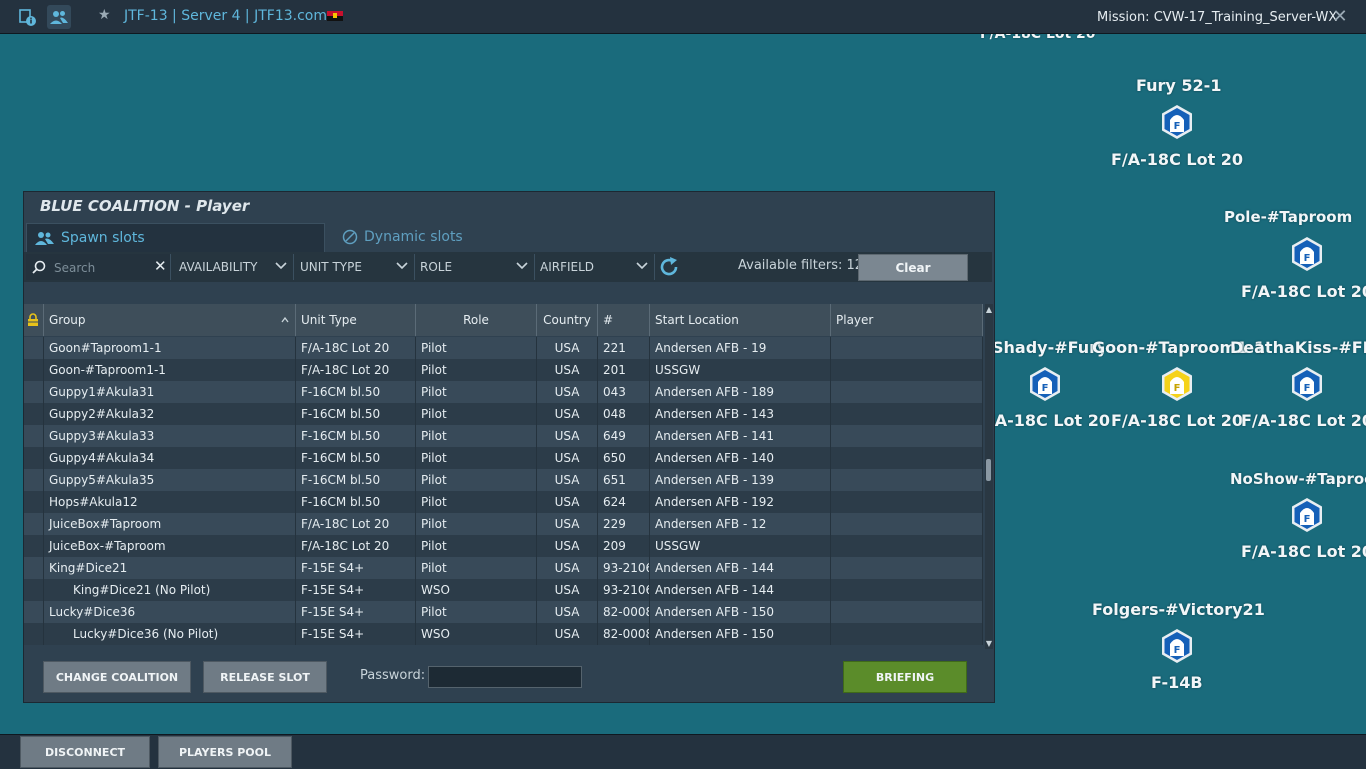 The height and width of the screenshot is (769, 1366). I want to click on unit-type-cell: F/A-18C Lot 20, so click(356, 370).